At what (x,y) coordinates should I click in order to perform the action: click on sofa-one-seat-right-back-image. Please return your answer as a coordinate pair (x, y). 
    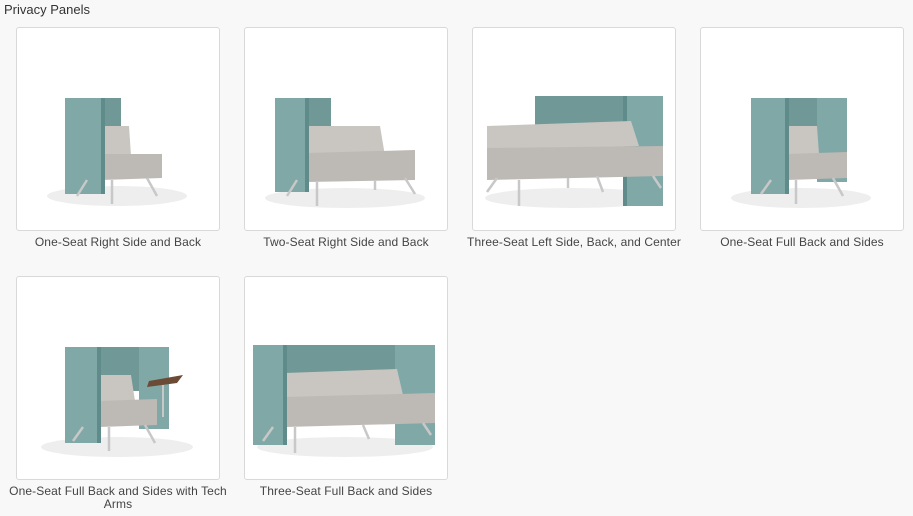
    Looking at the image, I should click on (117, 152).